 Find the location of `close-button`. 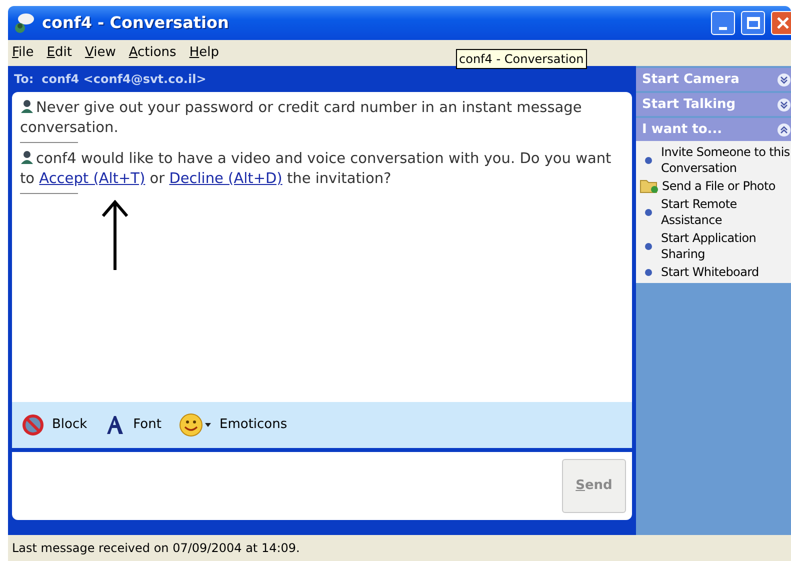

close-button is located at coordinates (781, 23).